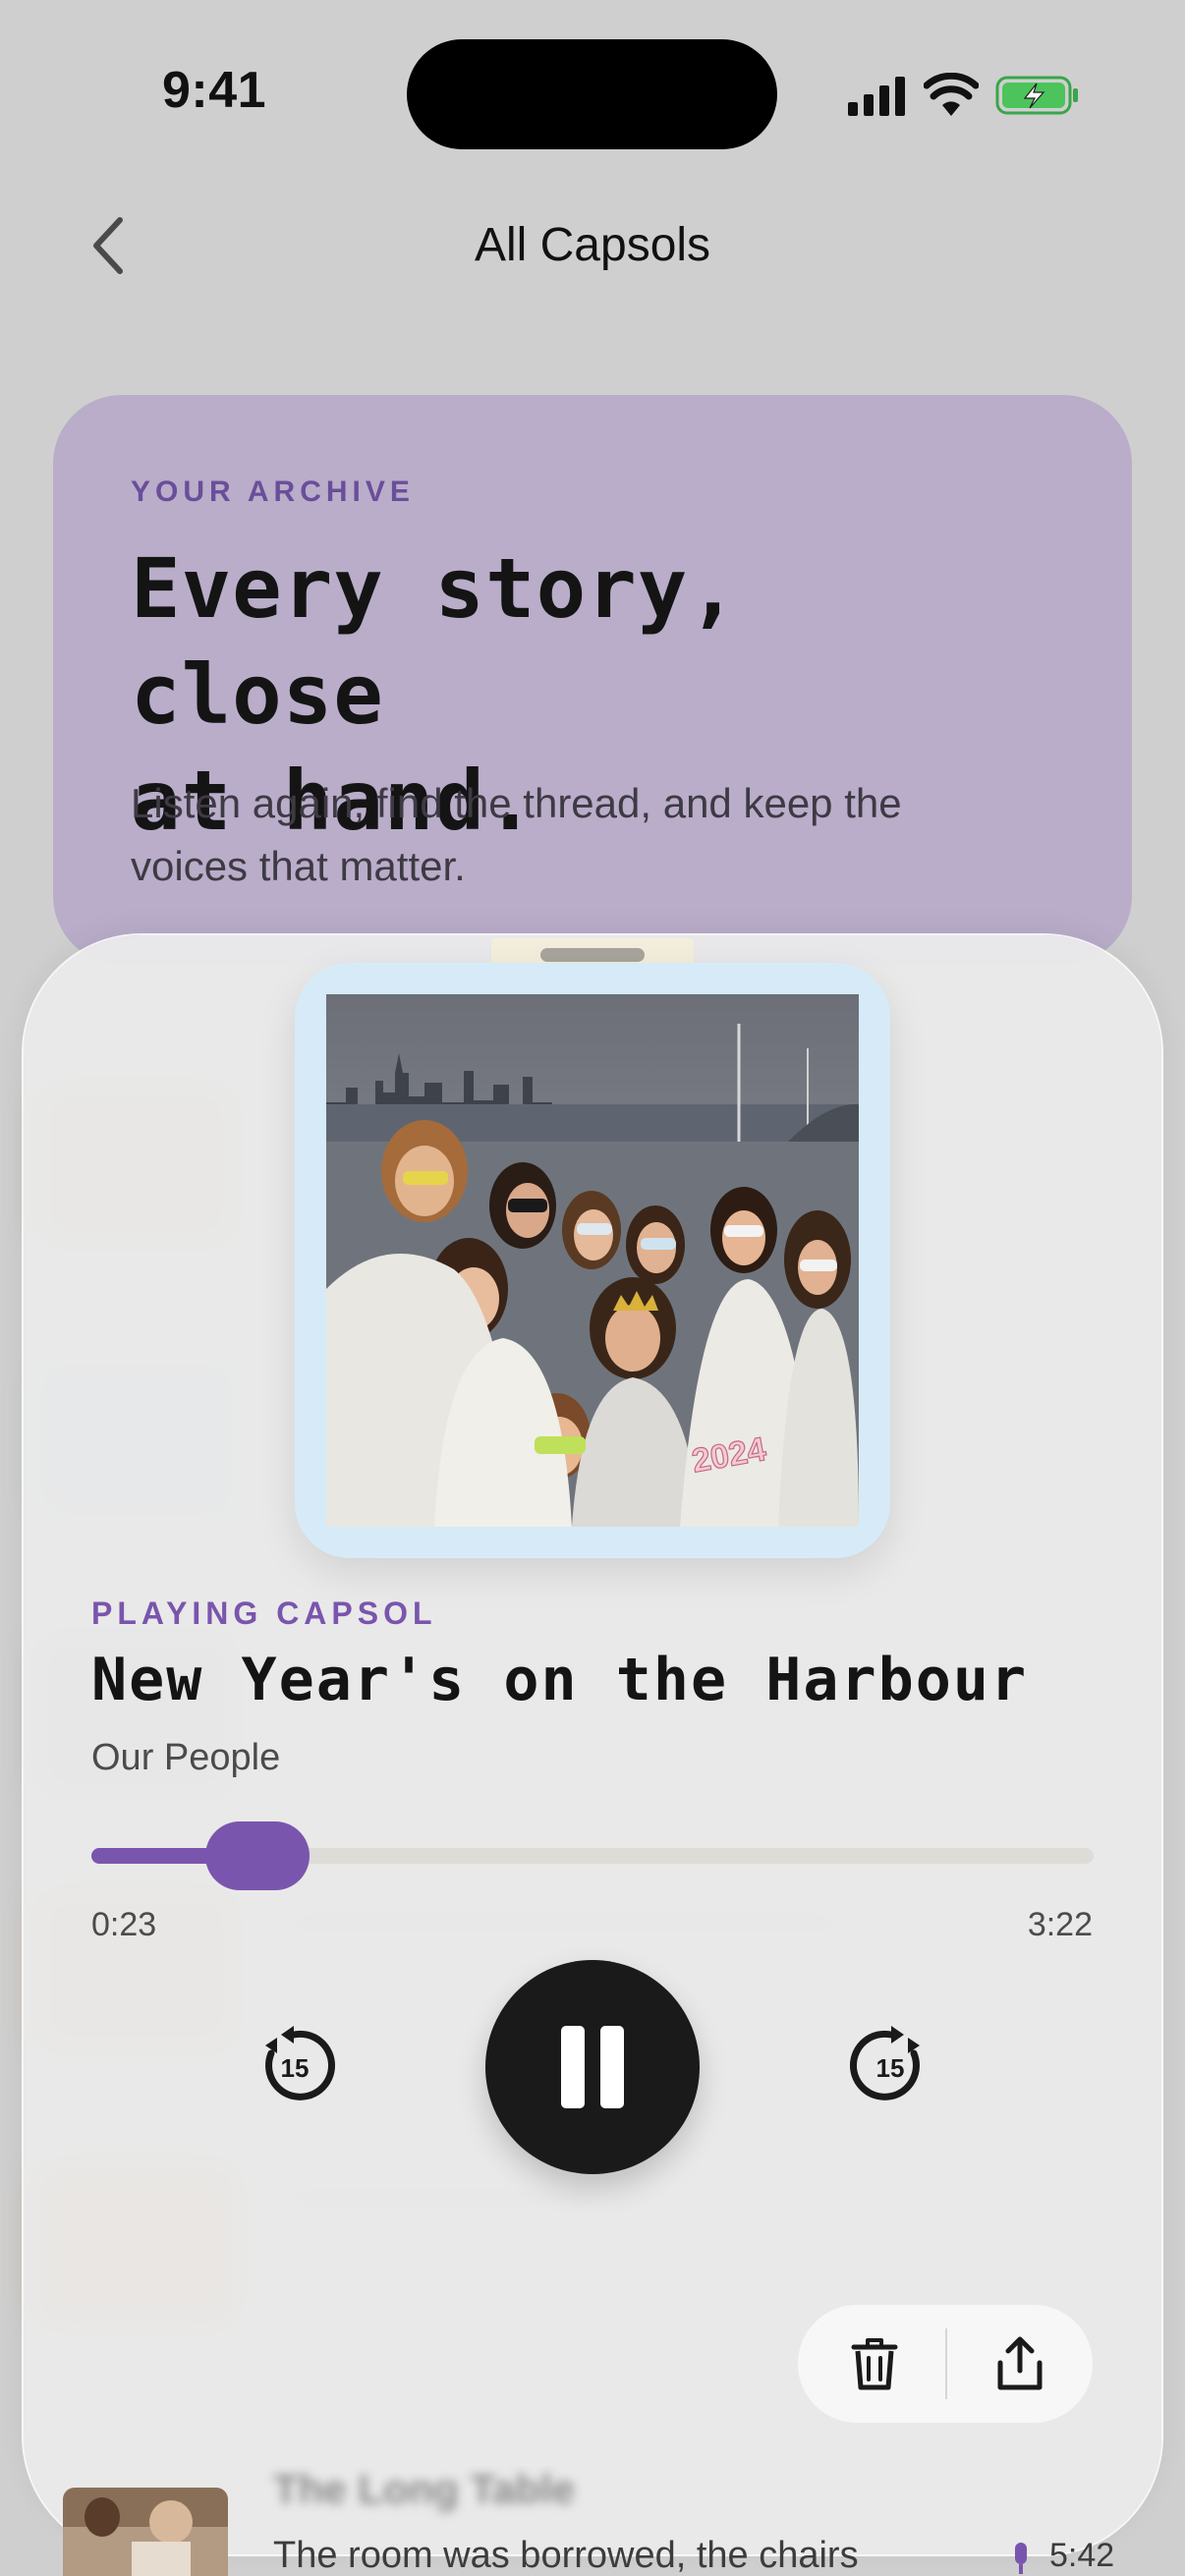 This screenshot has height=2576, width=1185. I want to click on wifi-icon, so click(952, 94).